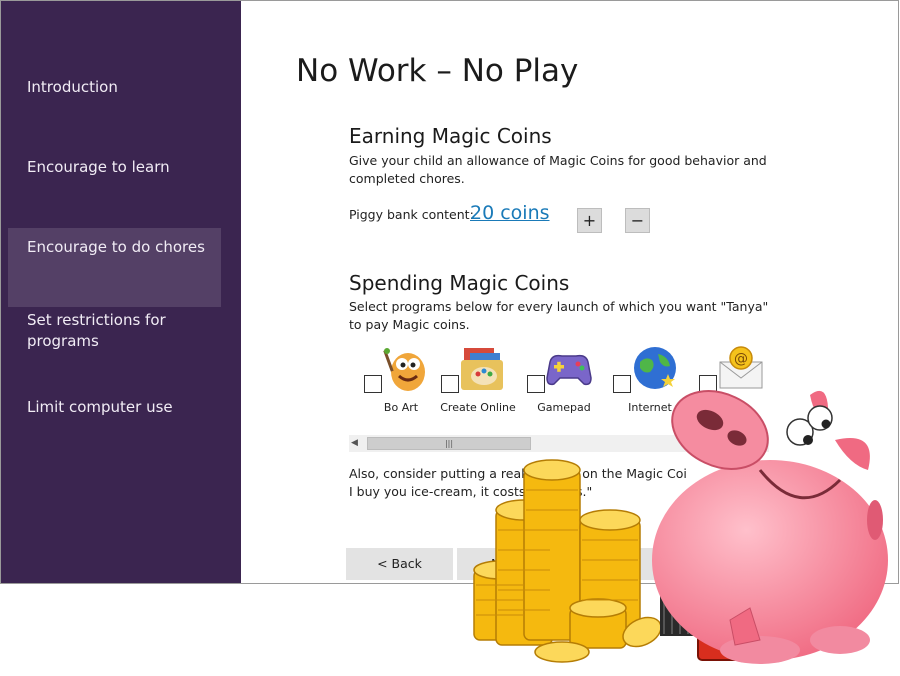  I want to click on sidebar-item-set-restrictions: Set restrictions for programs, so click(114, 332).